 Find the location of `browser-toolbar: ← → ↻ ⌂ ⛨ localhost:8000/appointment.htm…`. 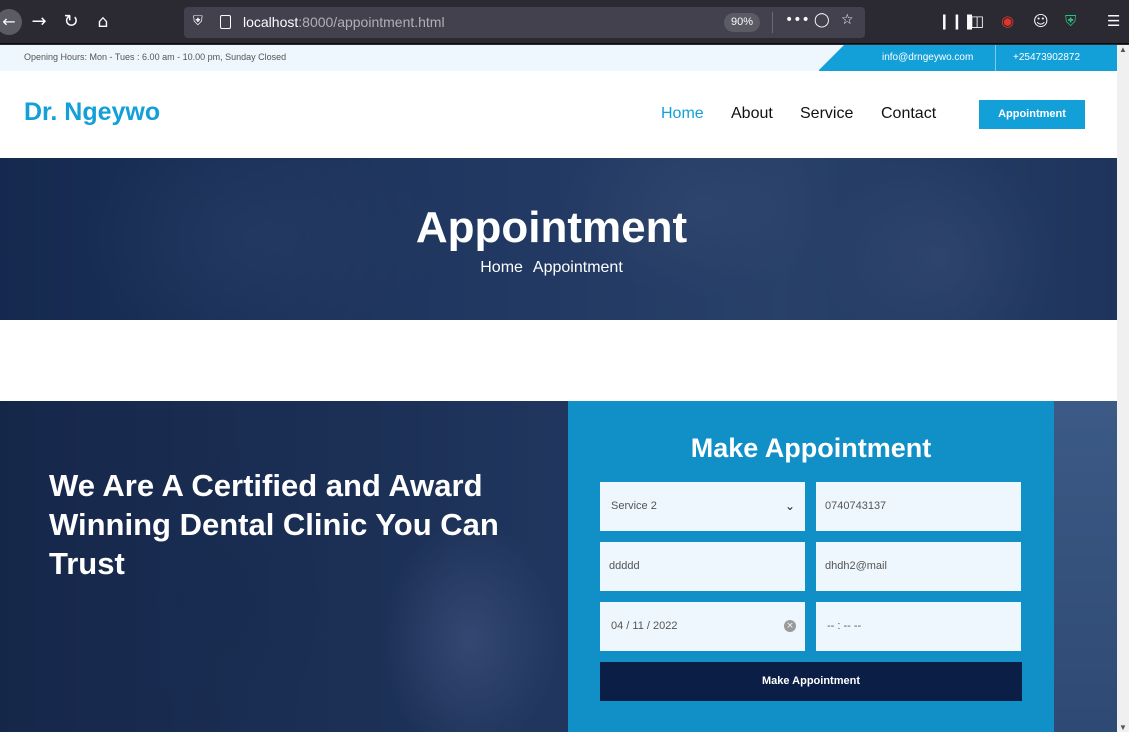

browser-toolbar: ← → ↻ ⌂ ⛨ localhost:8000/appointment.htm… is located at coordinates (564, 22).